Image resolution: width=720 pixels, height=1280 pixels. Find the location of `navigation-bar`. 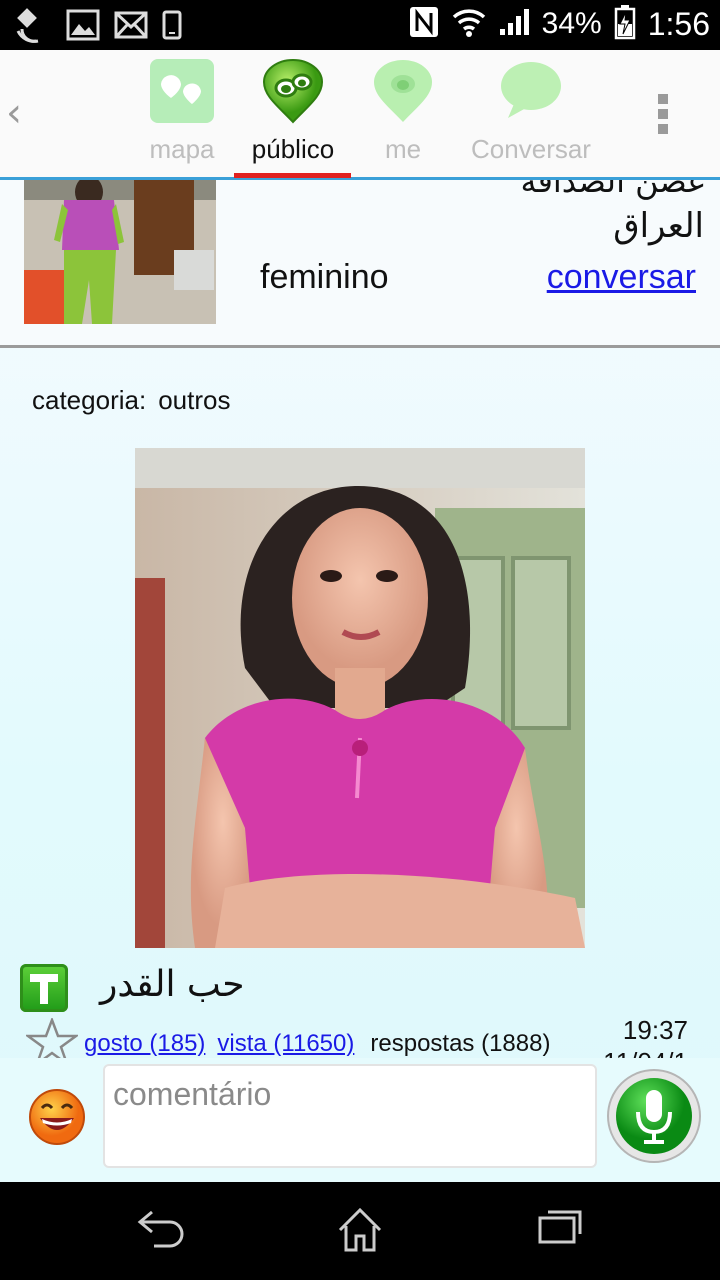

navigation-bar is located at coordinates (360, 1231).